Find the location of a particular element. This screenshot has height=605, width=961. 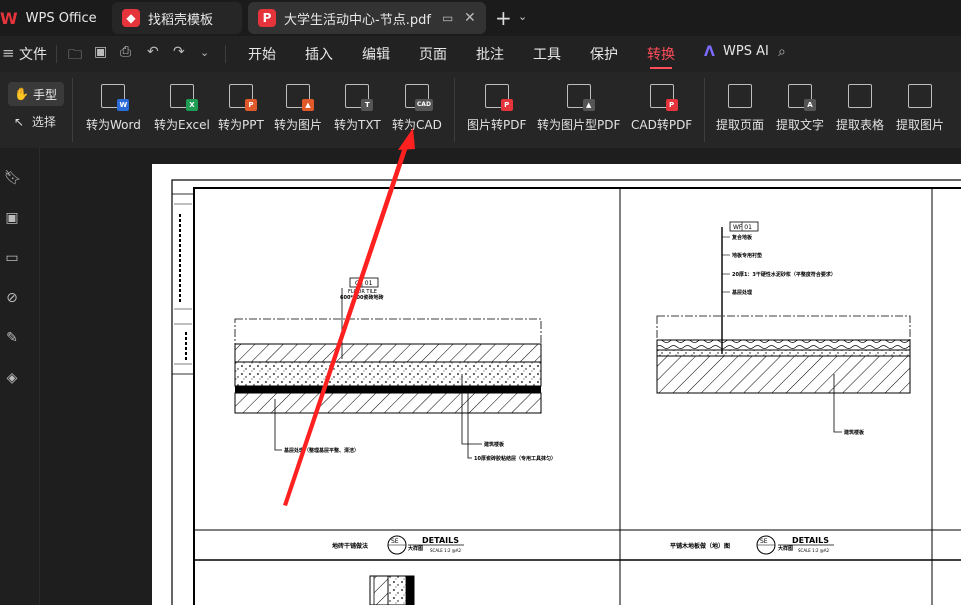

annotation-arrow is located at coordinates (349, 317).